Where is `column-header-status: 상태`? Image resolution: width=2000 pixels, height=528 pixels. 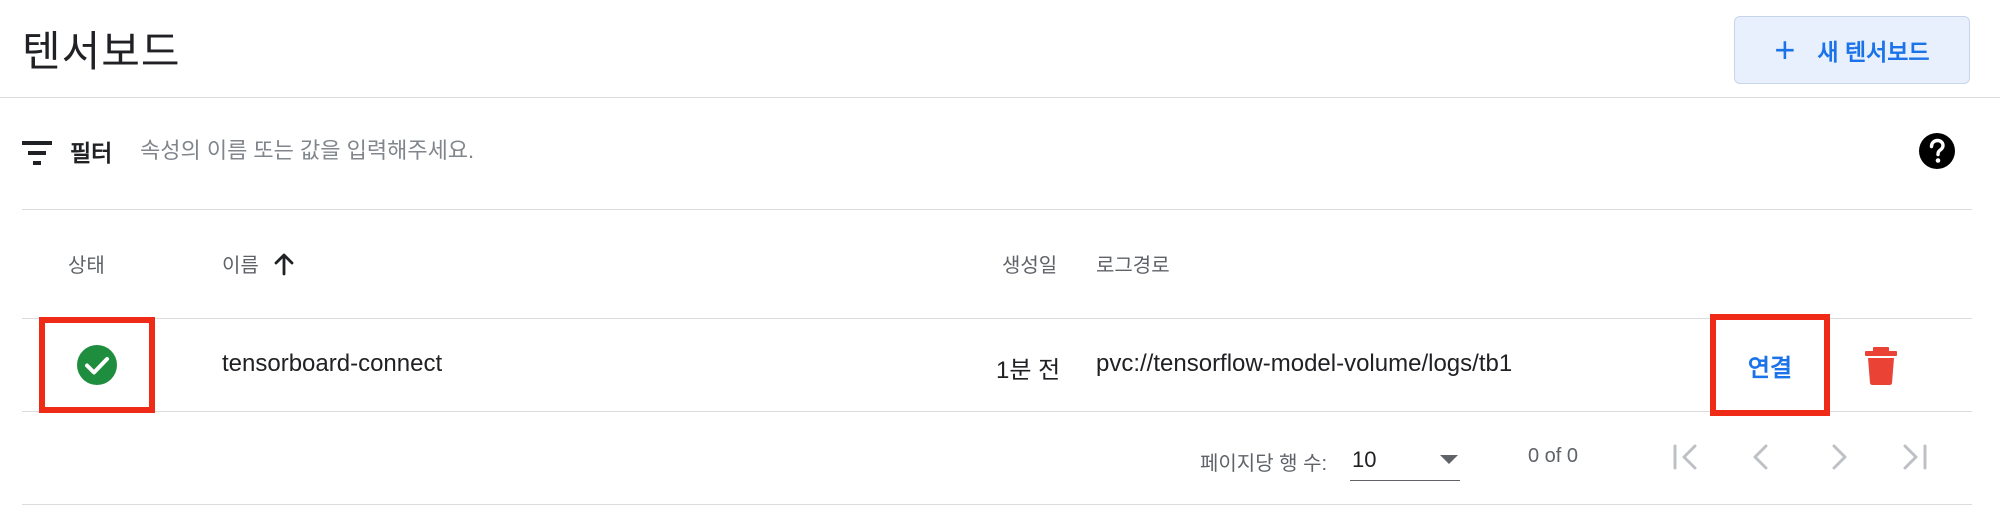
column-header-status: 상태 is located at coordinates (86, 266).